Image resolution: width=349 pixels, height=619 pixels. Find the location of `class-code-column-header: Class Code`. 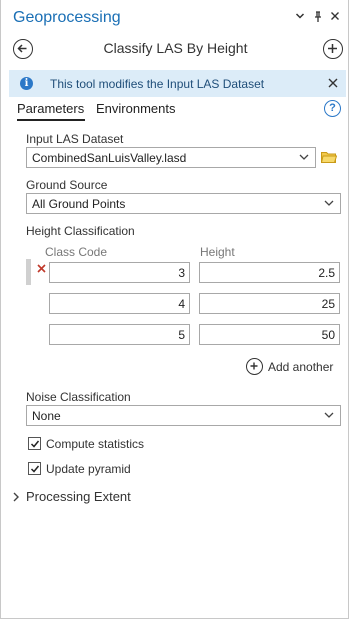

class-code-column-header: Class Code is located at coordinates (76, 252).